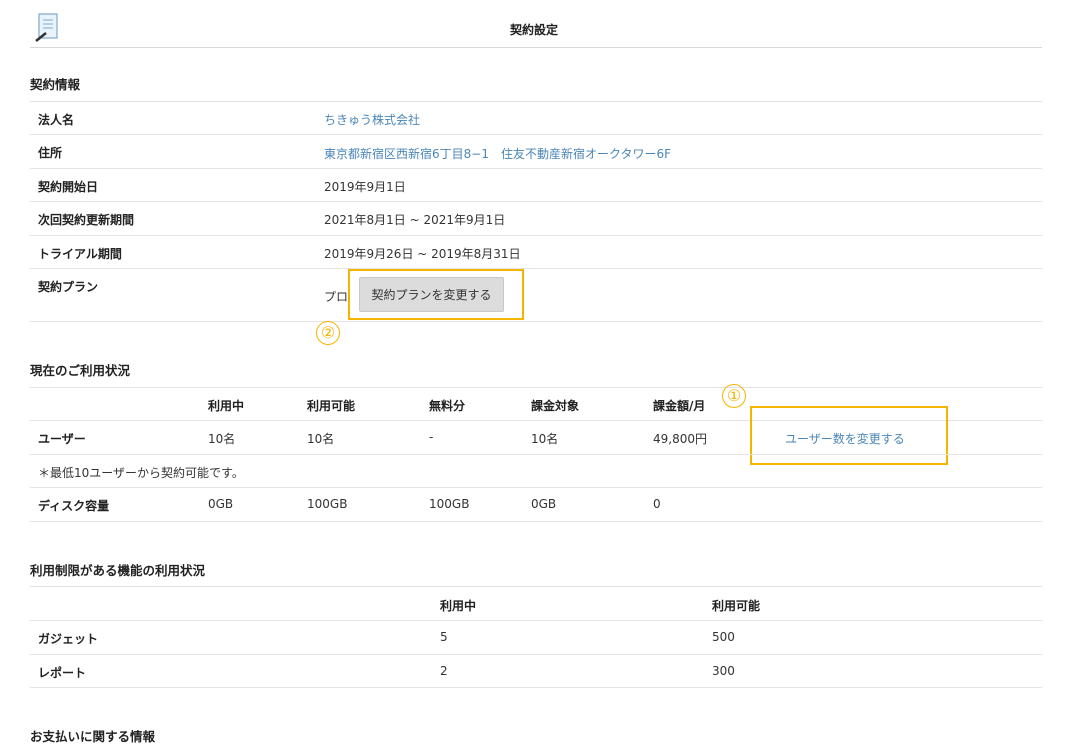 Image resolution: width=1068 pixels, height=747 pixels. I want to click on disk-in-use: 0GB, so click(221, 504).